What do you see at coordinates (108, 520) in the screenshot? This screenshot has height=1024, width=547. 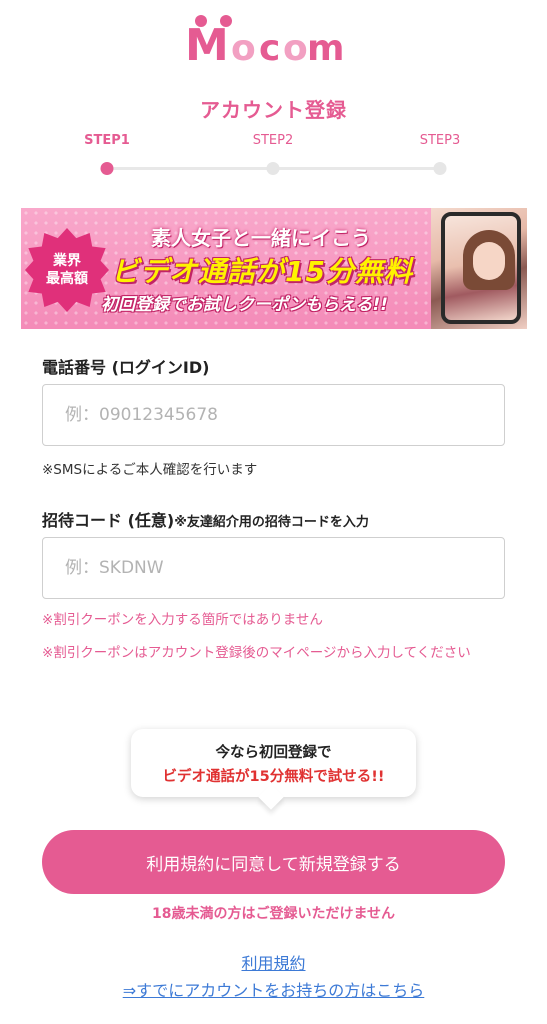 I see `invite-label-main: 招待コード (任意)` at bounding box center [108, 520].